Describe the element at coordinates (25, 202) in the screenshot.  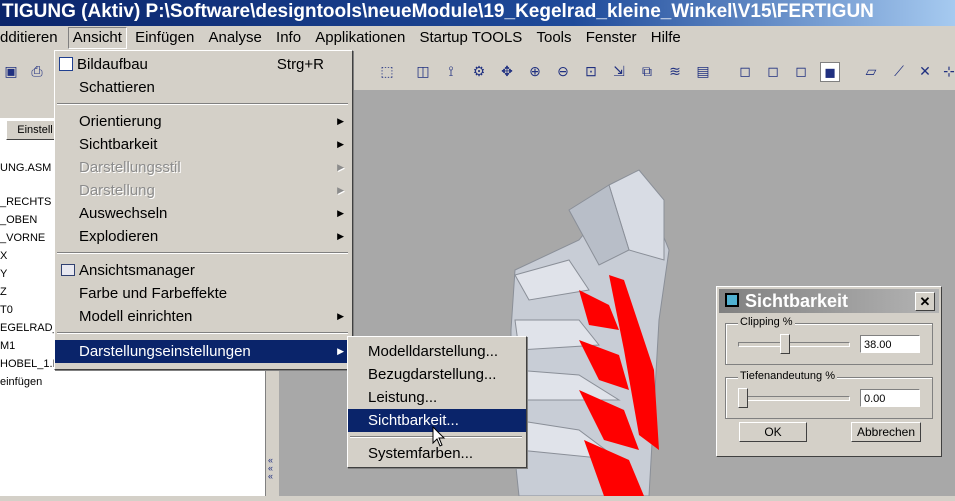
I see `tree-item: _RECHTS` at that location.